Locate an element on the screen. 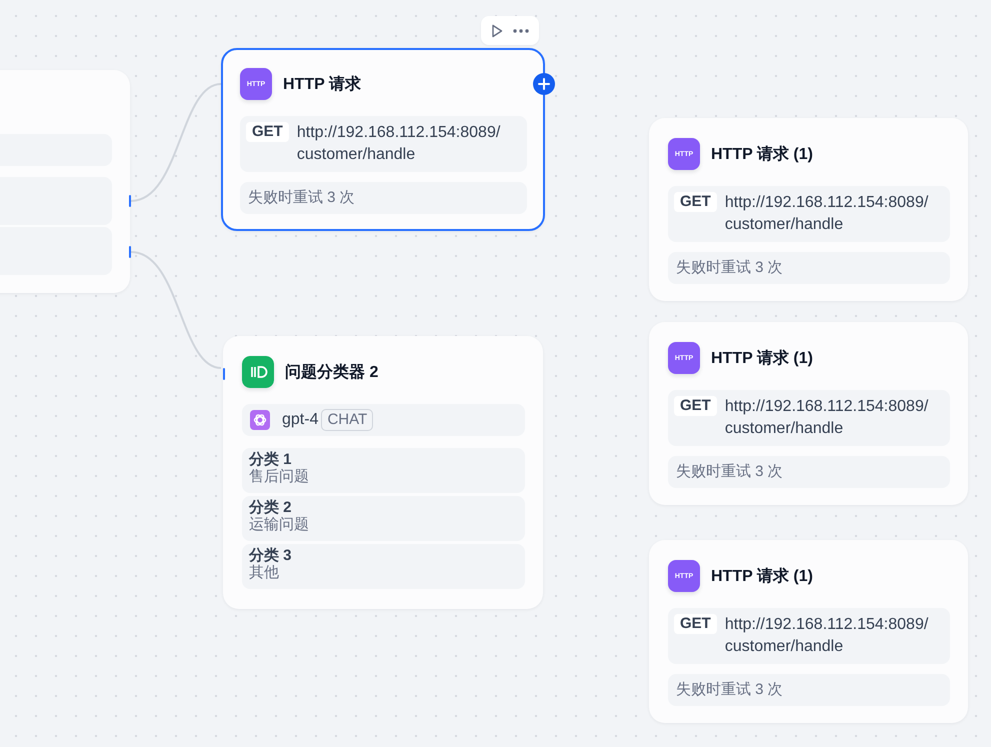 This screenshot has height=747, width=991. model-name: gpt-4 is located at coordinates (300, 420).